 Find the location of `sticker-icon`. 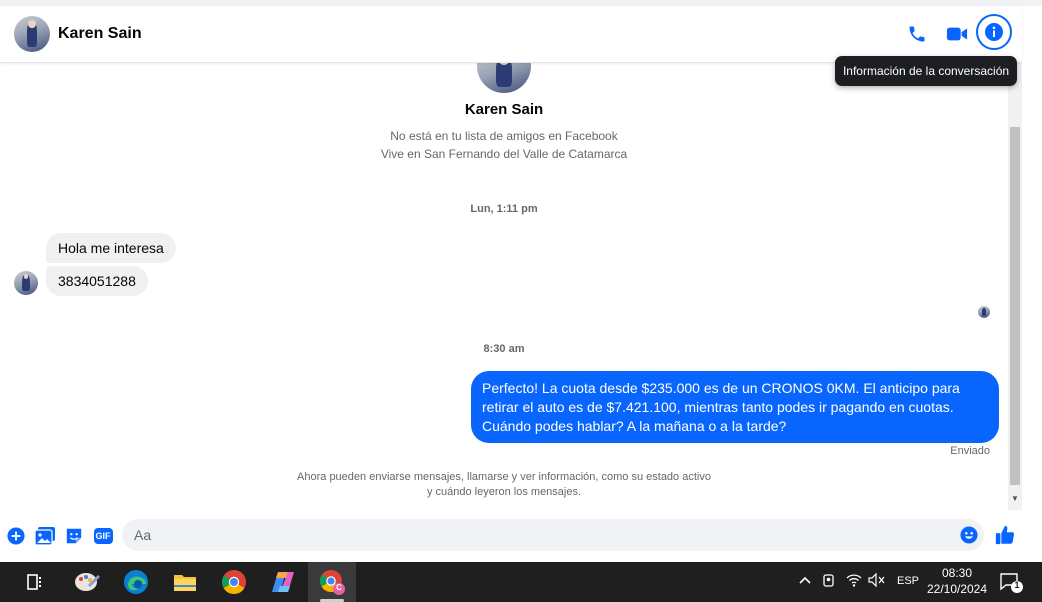

sticker-icon is located at coordinates (74, 536).